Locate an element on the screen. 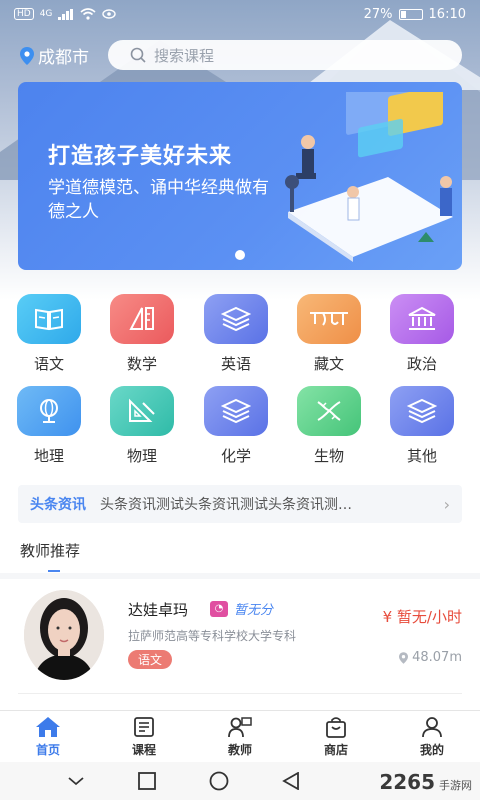 The width and height of the screenshot is (480, 800). category-huaxue: 化学 is located at coordinates (236, 426).